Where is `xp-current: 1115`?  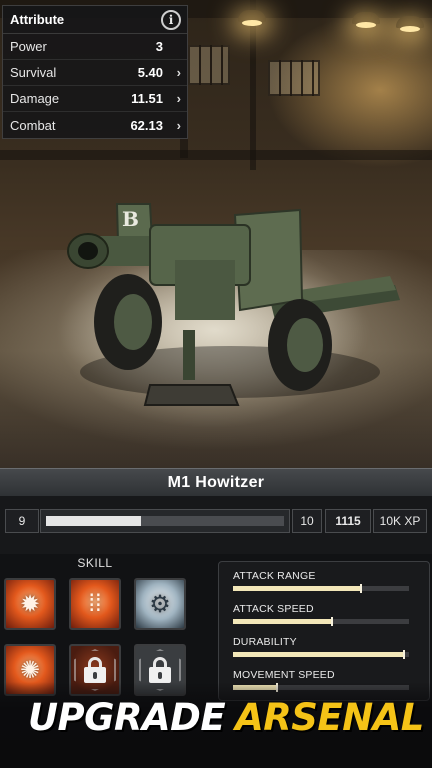
xp-current: 1115 is located at coordinates (348, 521).